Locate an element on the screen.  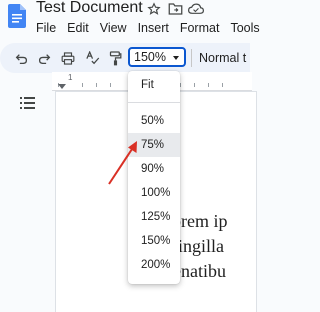
document-text-line: orem ip is located at coordinates (200, 221).